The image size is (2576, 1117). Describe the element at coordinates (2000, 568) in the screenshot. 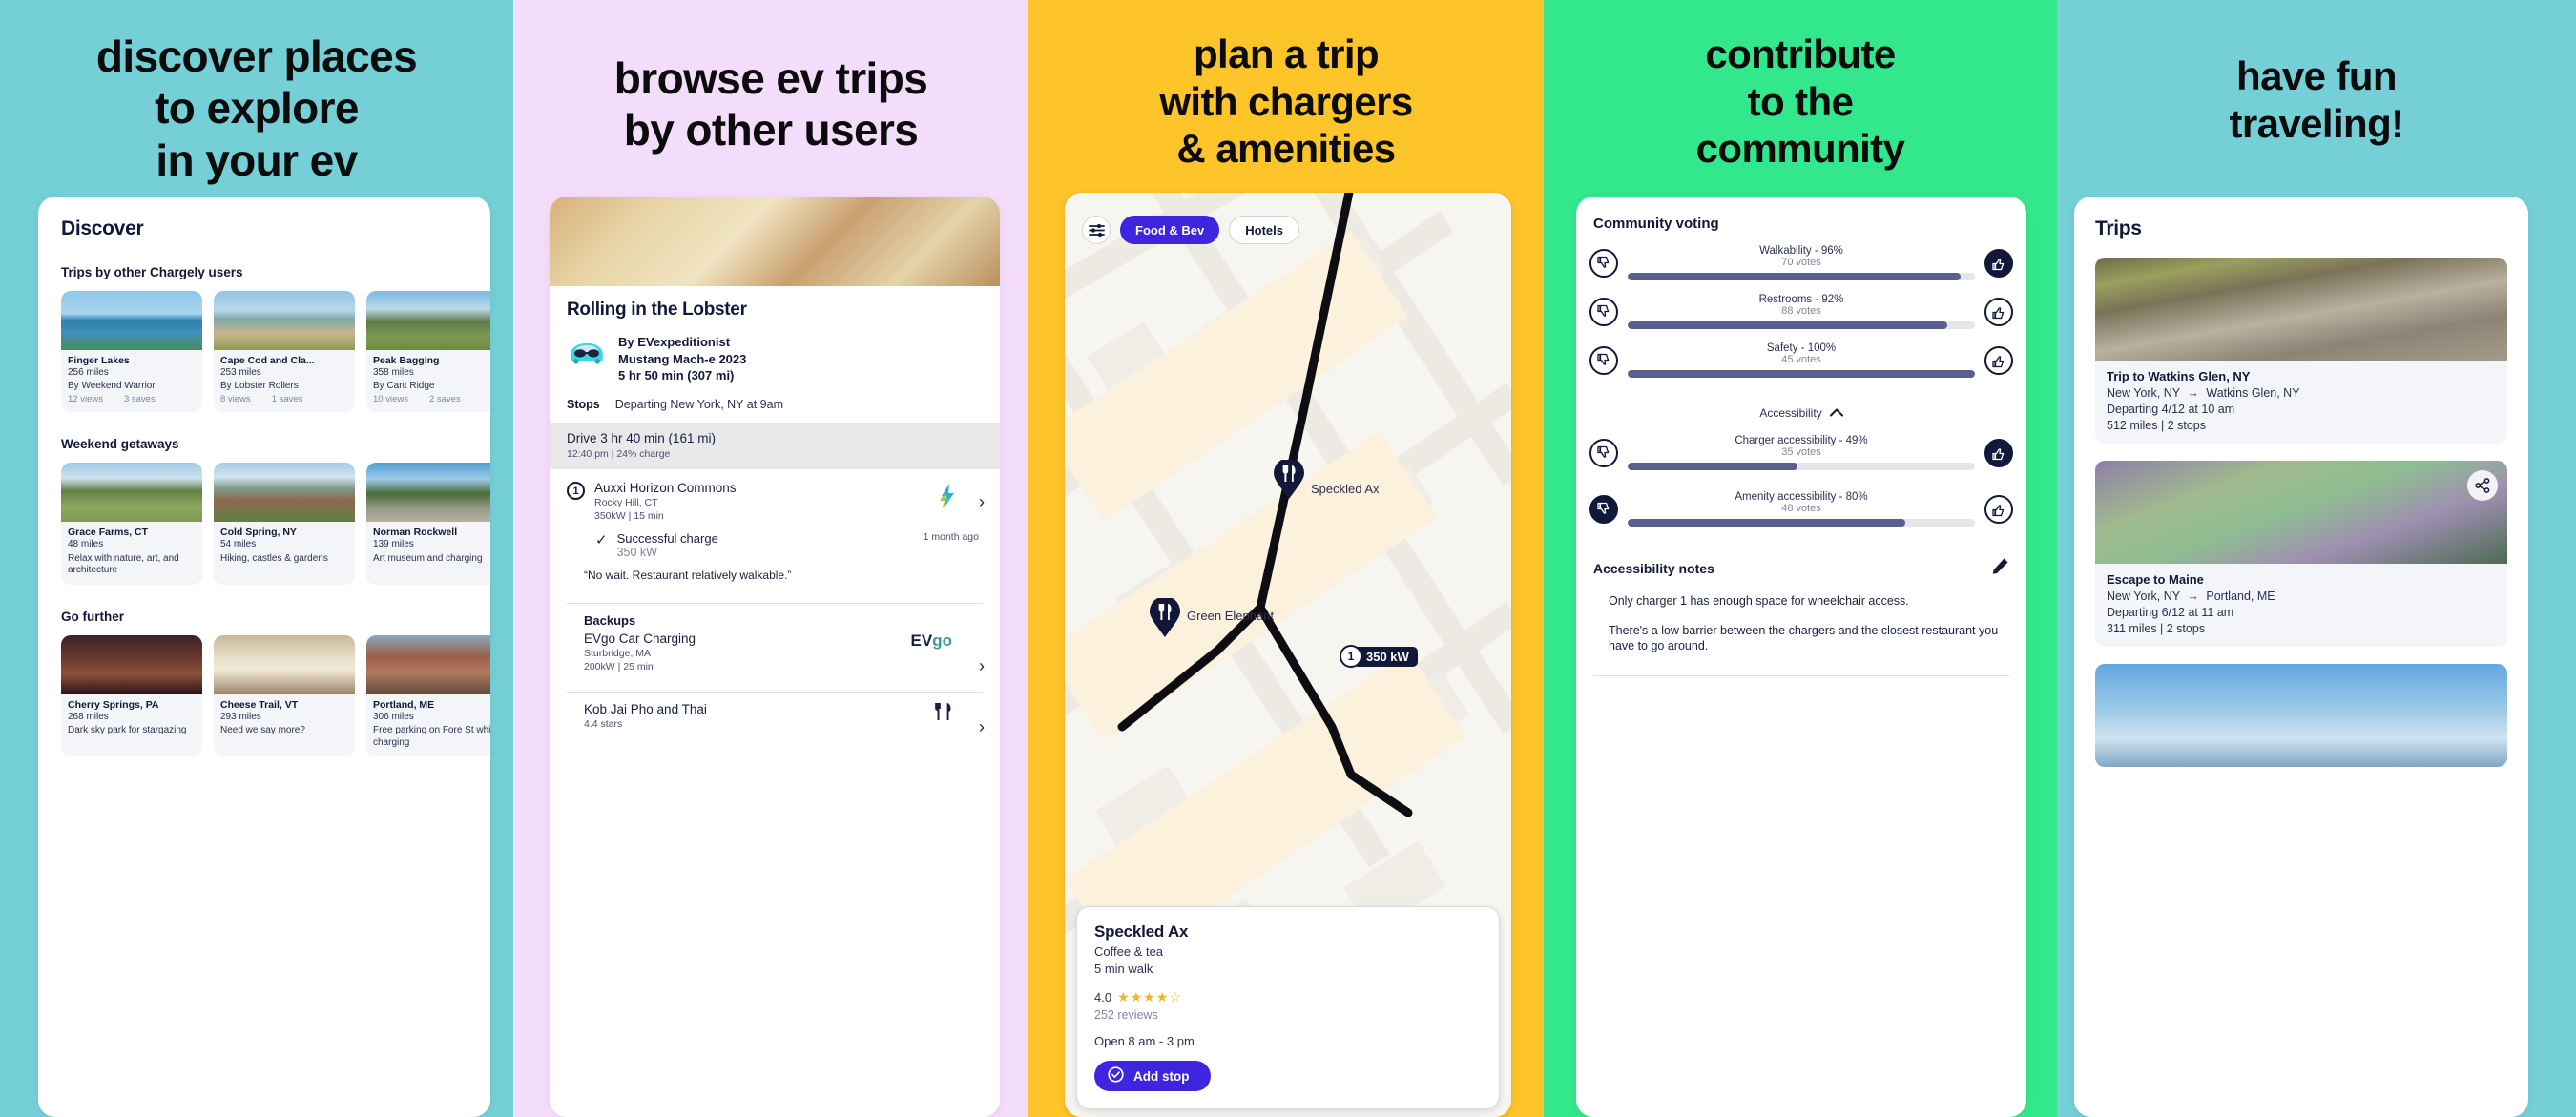

I see `edit-pencil-icon` at that location.